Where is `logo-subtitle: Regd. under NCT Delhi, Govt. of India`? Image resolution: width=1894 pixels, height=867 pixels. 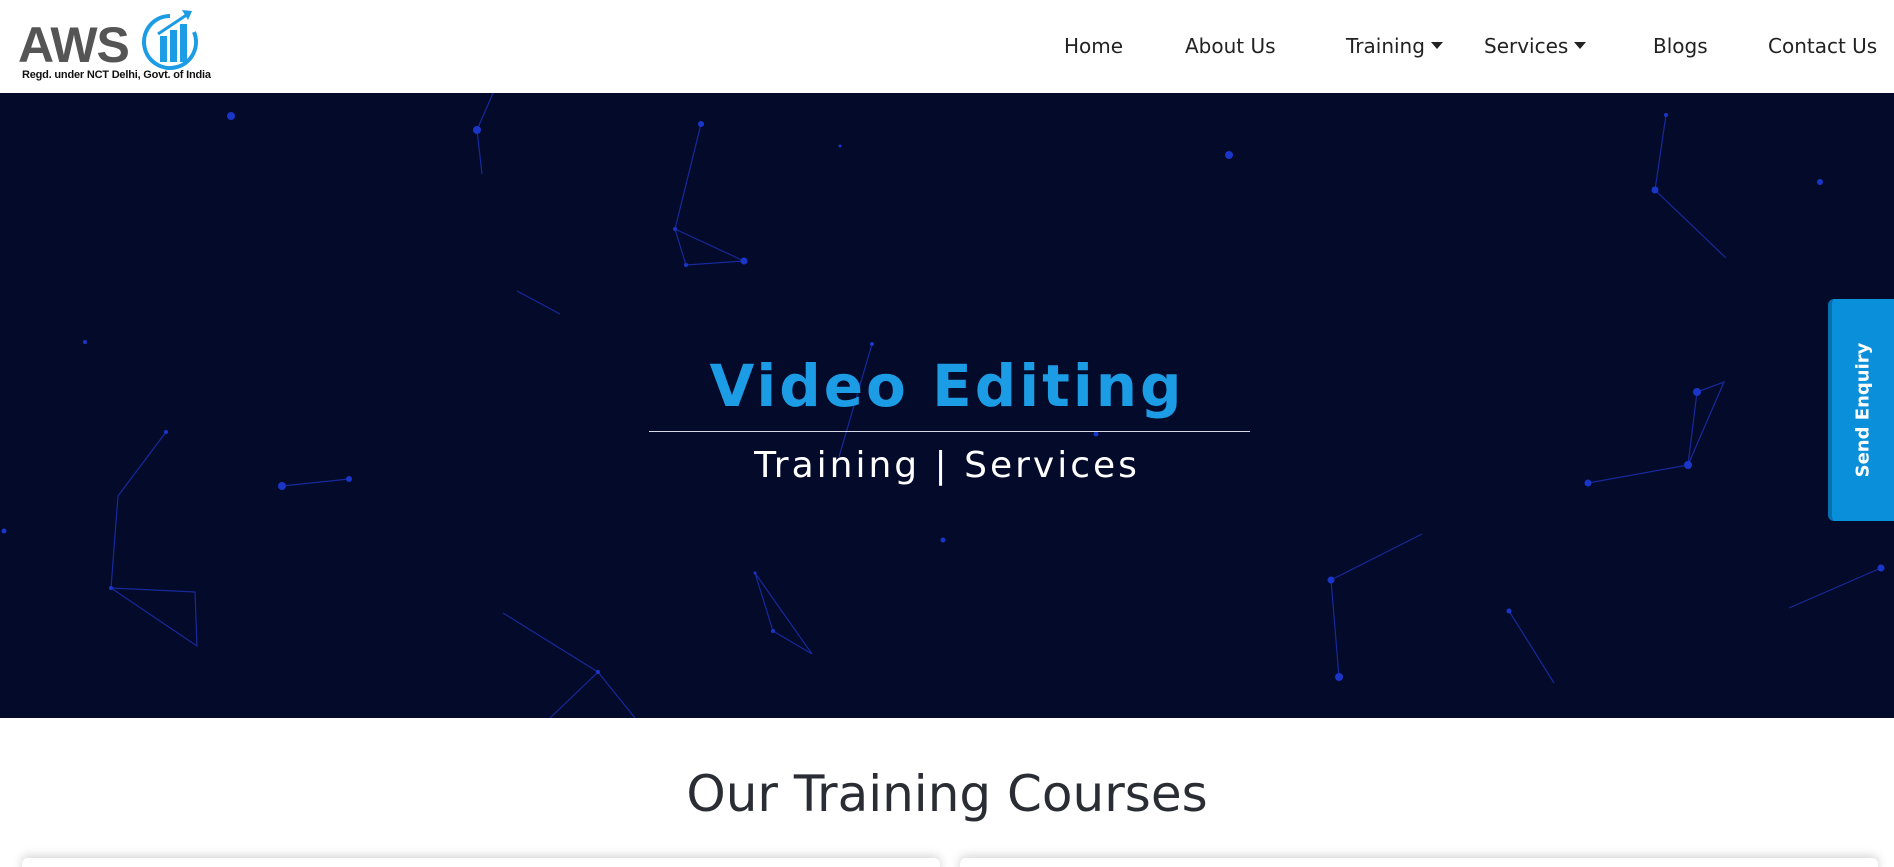
logo-subtitle: Regd. under NCT Delhi, Govt. of India is located at coordinates (116, 75).